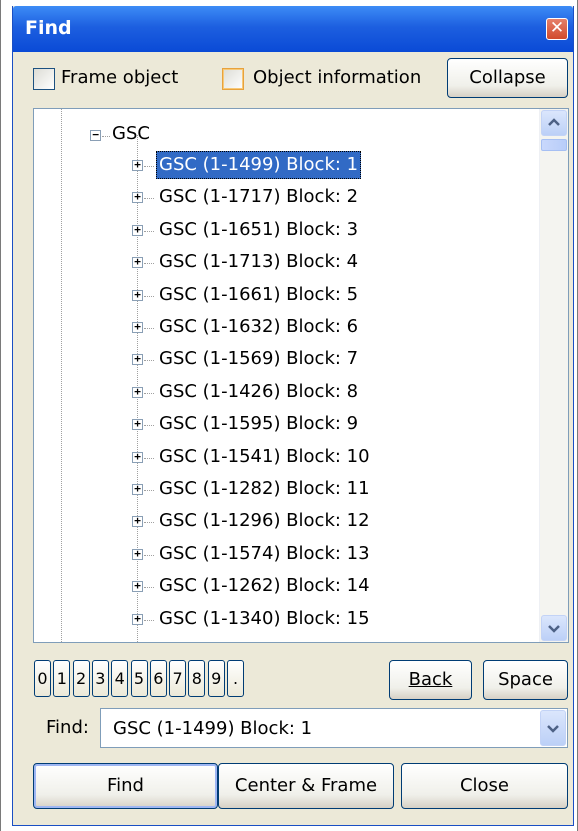 The width and height of the screenshot is (578, 831). What do you see at coordinates (264, 553) in the screenshot?
I see `tree-item-label: GSC (1-1574) Block: 13` at bounding box center [264, 553].